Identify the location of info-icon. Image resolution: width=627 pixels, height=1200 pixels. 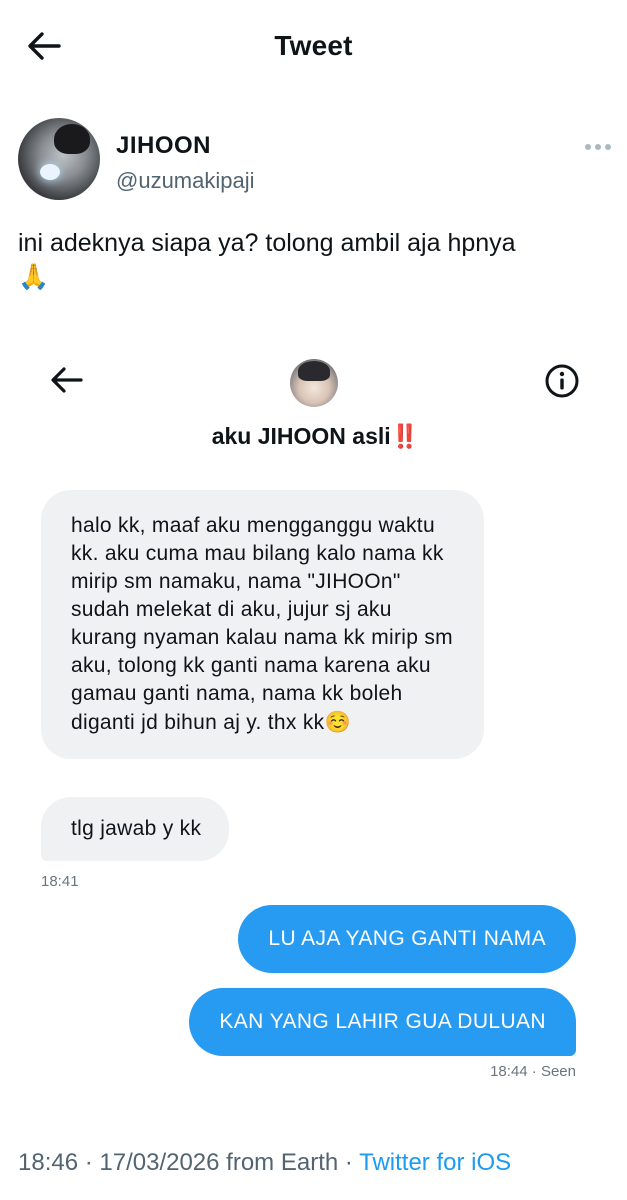
(562, 381).